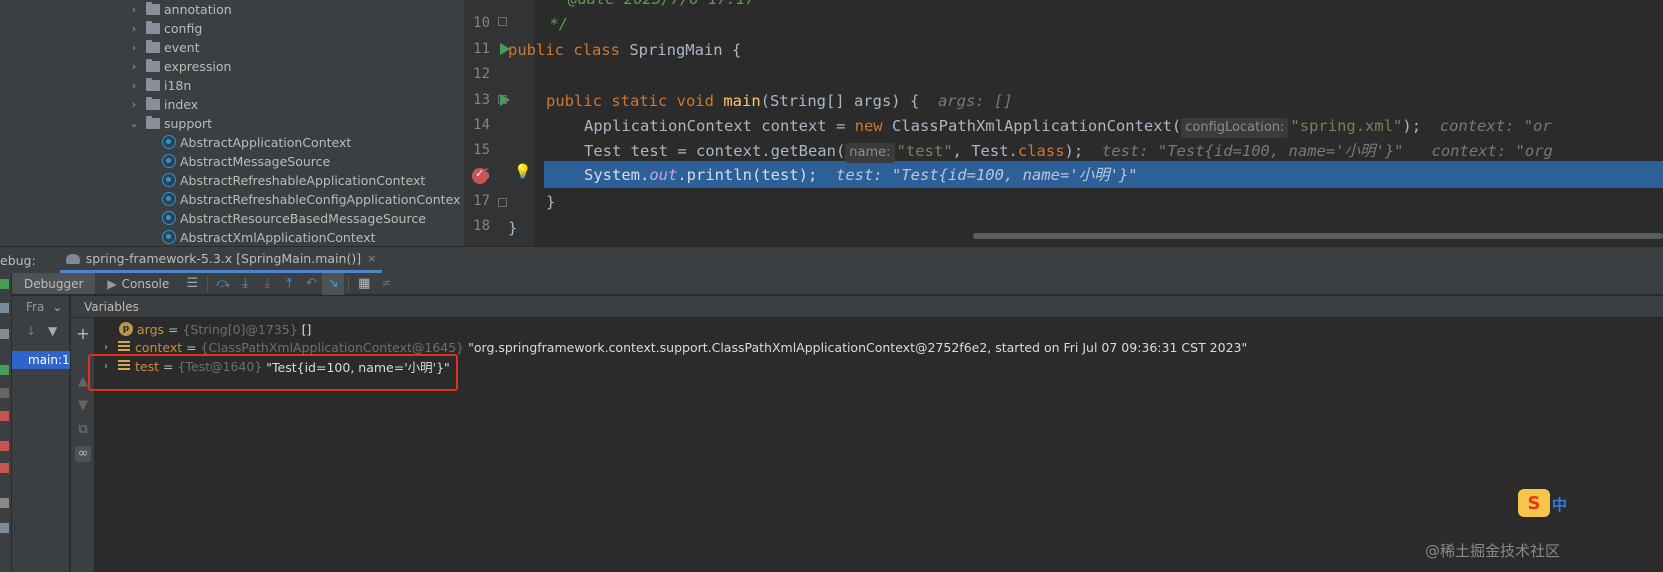 The height and width of the screenshot is (572, 1663). What do you see at coordinates (256, 142) in the screenshot?
I see `tree-class-item: AbstractApplicationContext` at bounding box center [256, 142].